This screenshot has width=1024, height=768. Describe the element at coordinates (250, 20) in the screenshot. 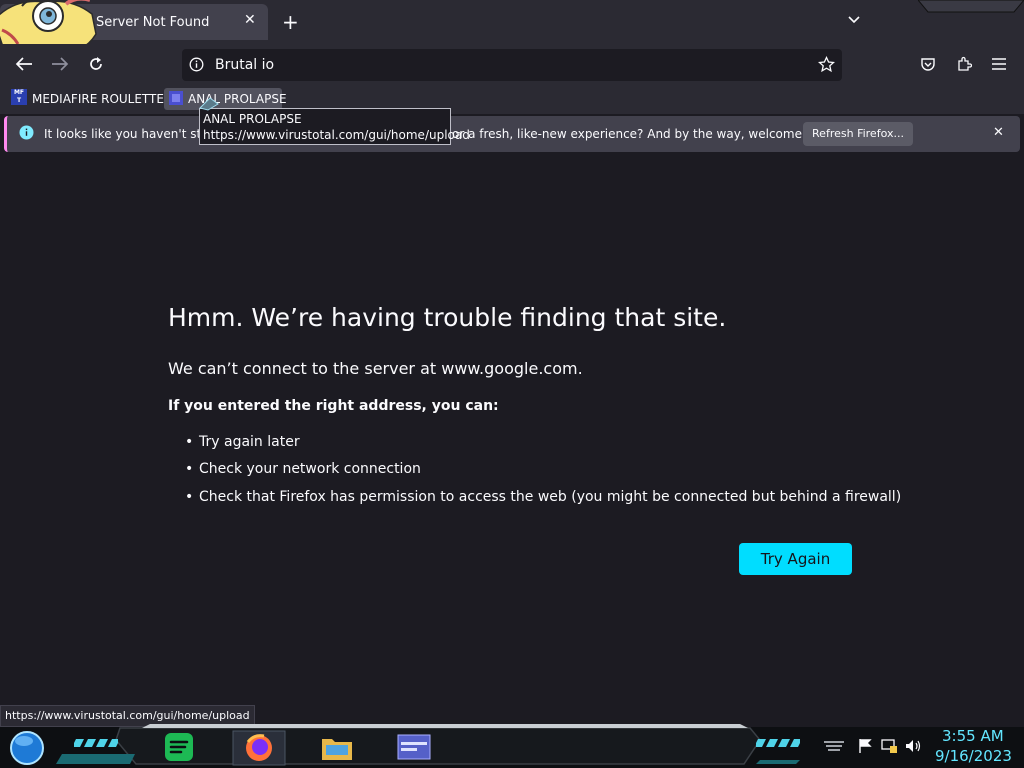

I see `tab-close-icon: ✕` at that location.